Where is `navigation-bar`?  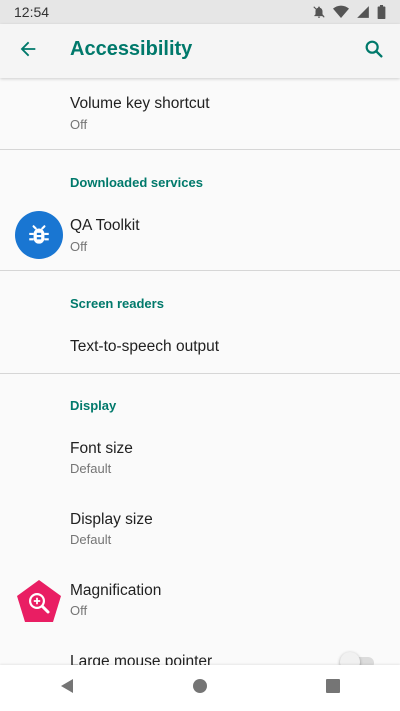 navigation-bar is located at coordinates (200, 688).